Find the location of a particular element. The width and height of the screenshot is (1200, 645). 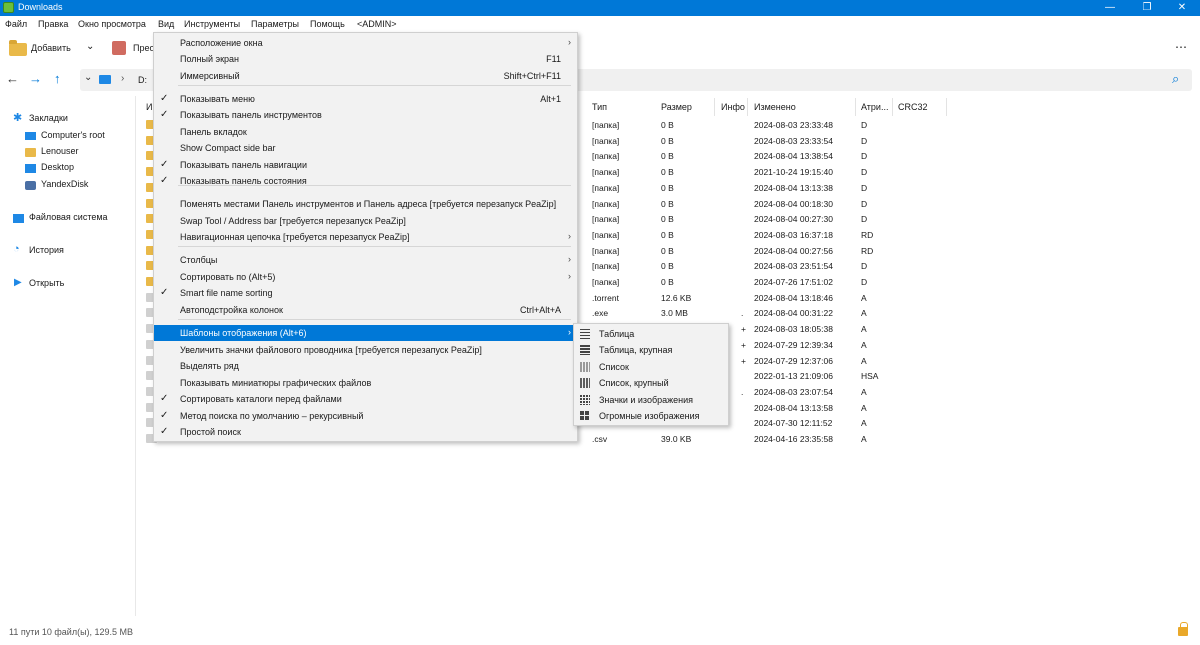

menu-file: Файл is located at coordinates (16, 24).